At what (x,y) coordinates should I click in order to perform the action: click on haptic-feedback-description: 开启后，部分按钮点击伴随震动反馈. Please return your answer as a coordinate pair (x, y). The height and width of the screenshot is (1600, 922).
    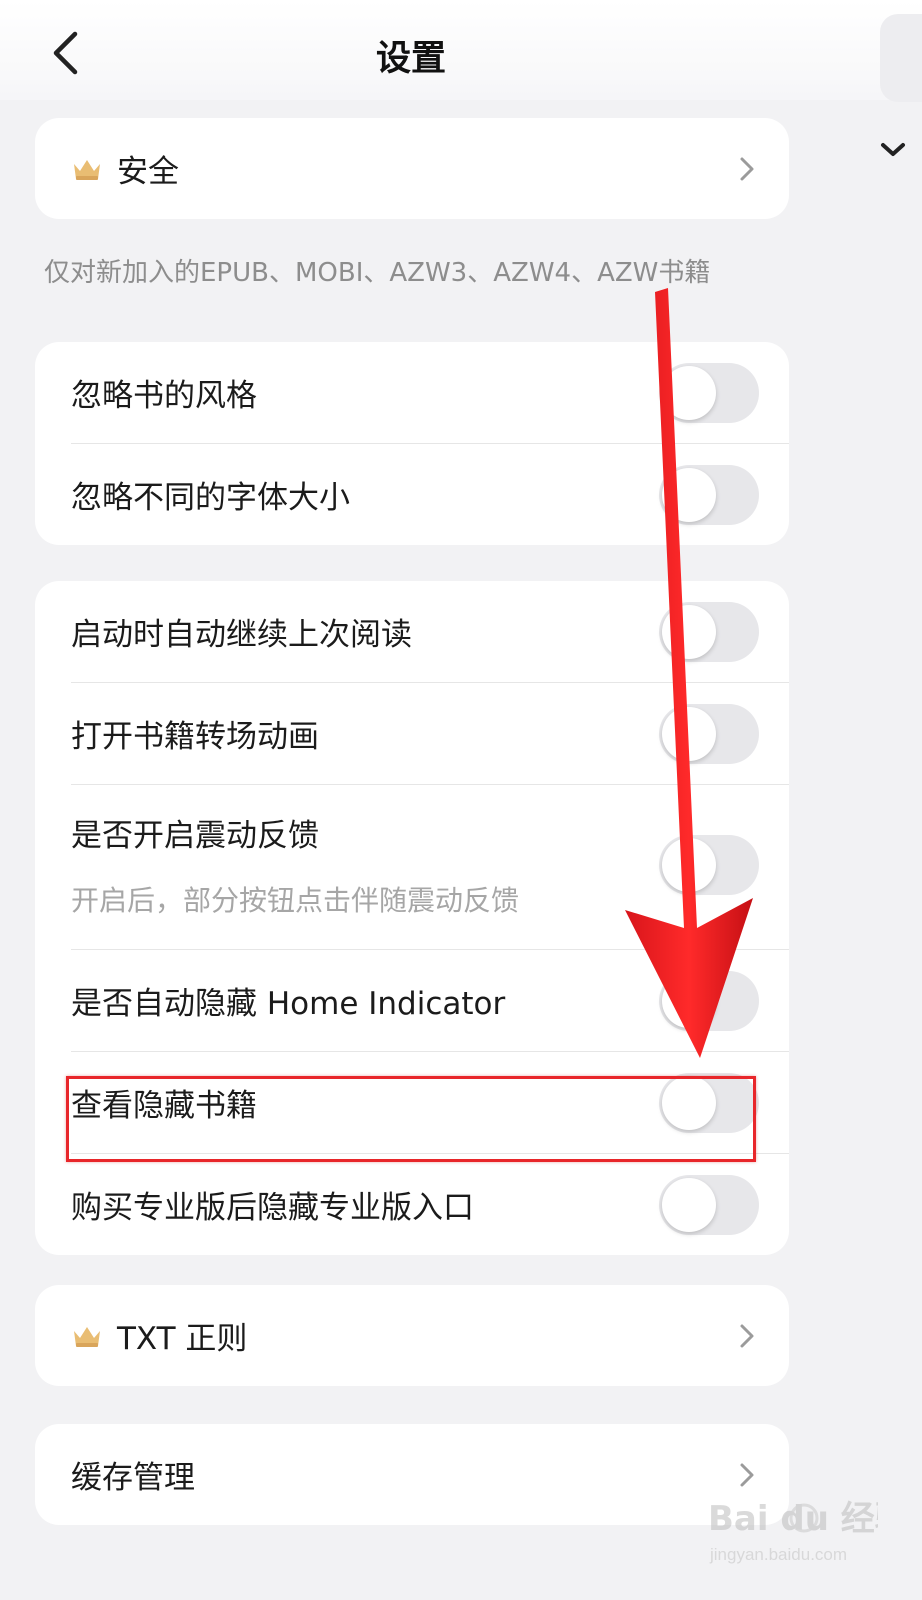
    Looking at the image, I should click on (295, 900).